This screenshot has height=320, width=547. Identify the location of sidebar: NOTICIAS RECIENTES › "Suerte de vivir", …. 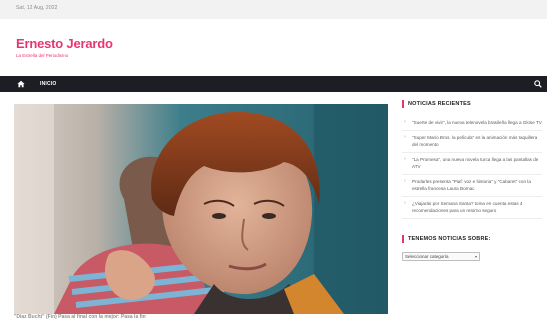
(472, 180).